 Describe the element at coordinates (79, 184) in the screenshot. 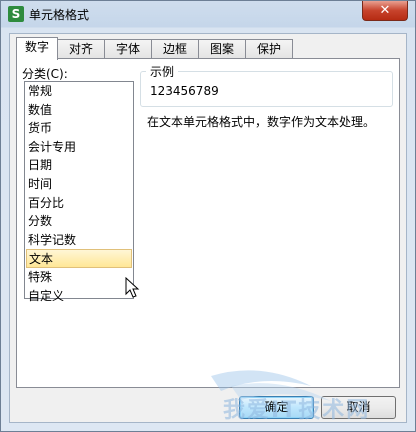

I see `category-item-time: 时间` at that location.